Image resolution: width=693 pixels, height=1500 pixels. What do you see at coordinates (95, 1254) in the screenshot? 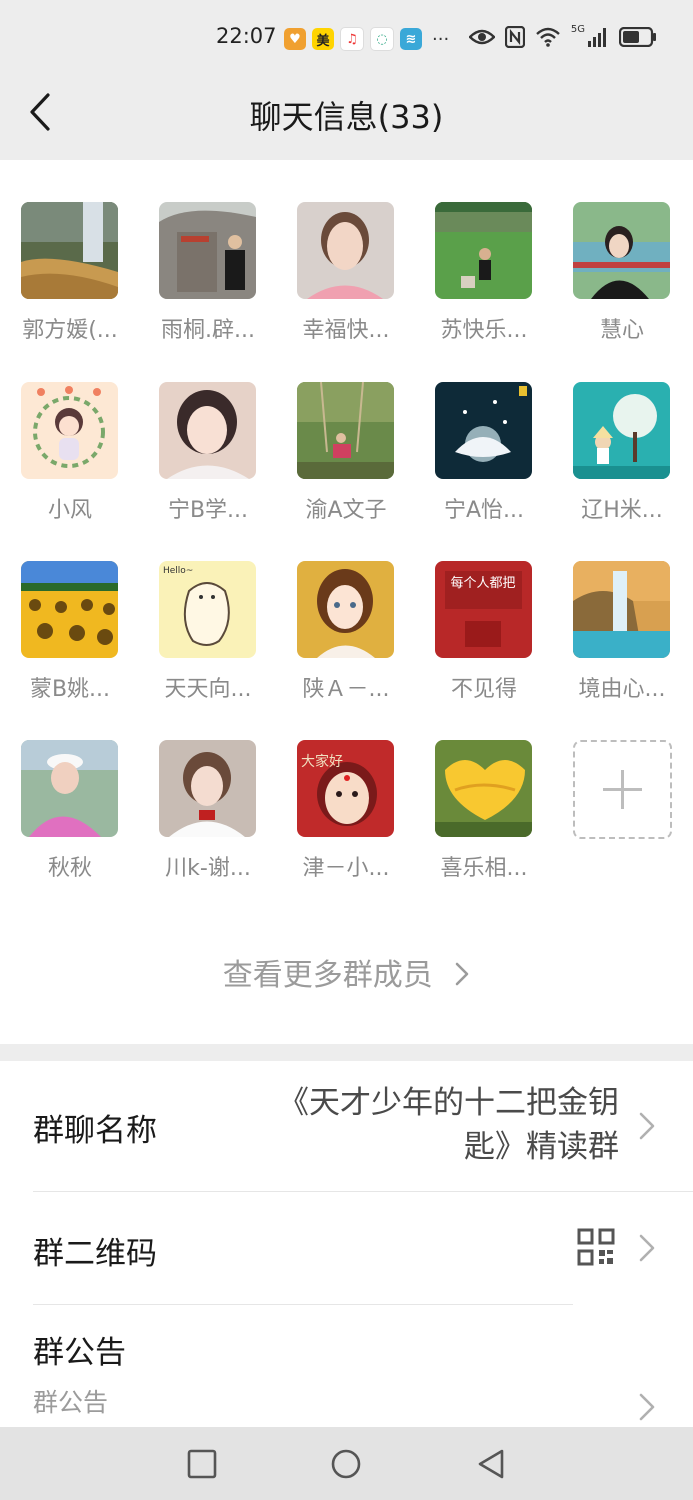
I see `qr-code-label: 群二维码` at bounding box center [95, 1254].